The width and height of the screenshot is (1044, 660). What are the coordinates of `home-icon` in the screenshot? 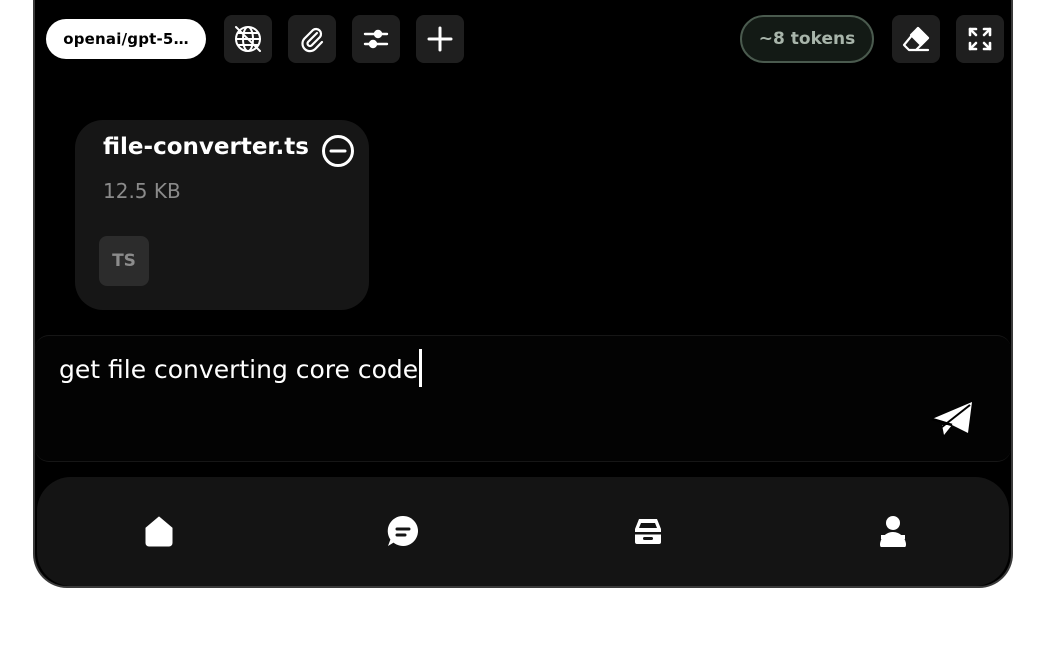 It's located at (159, 531).